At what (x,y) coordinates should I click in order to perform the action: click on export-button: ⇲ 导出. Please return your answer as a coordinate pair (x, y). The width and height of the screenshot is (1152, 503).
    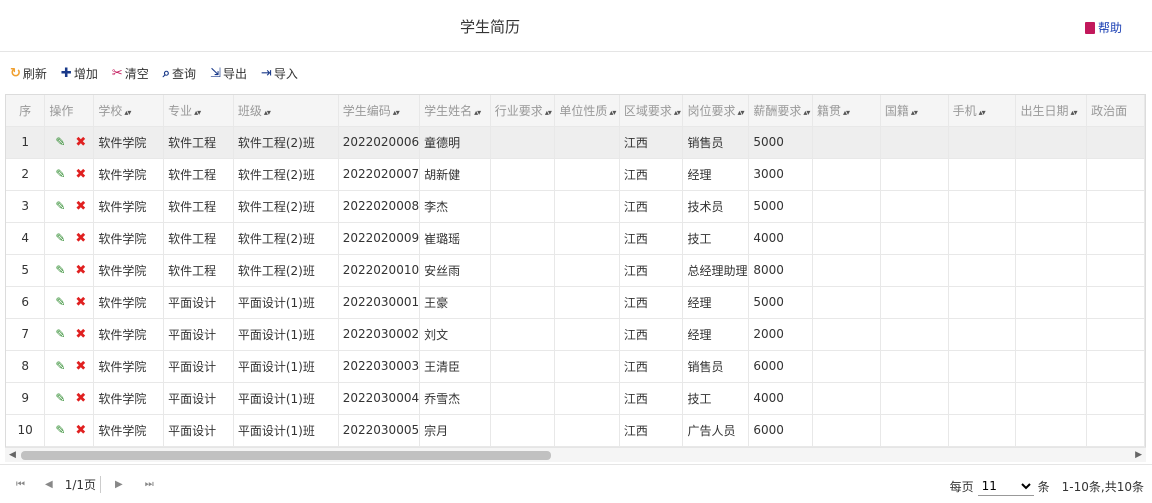
    Looking at the image, I should click on (228, 73).